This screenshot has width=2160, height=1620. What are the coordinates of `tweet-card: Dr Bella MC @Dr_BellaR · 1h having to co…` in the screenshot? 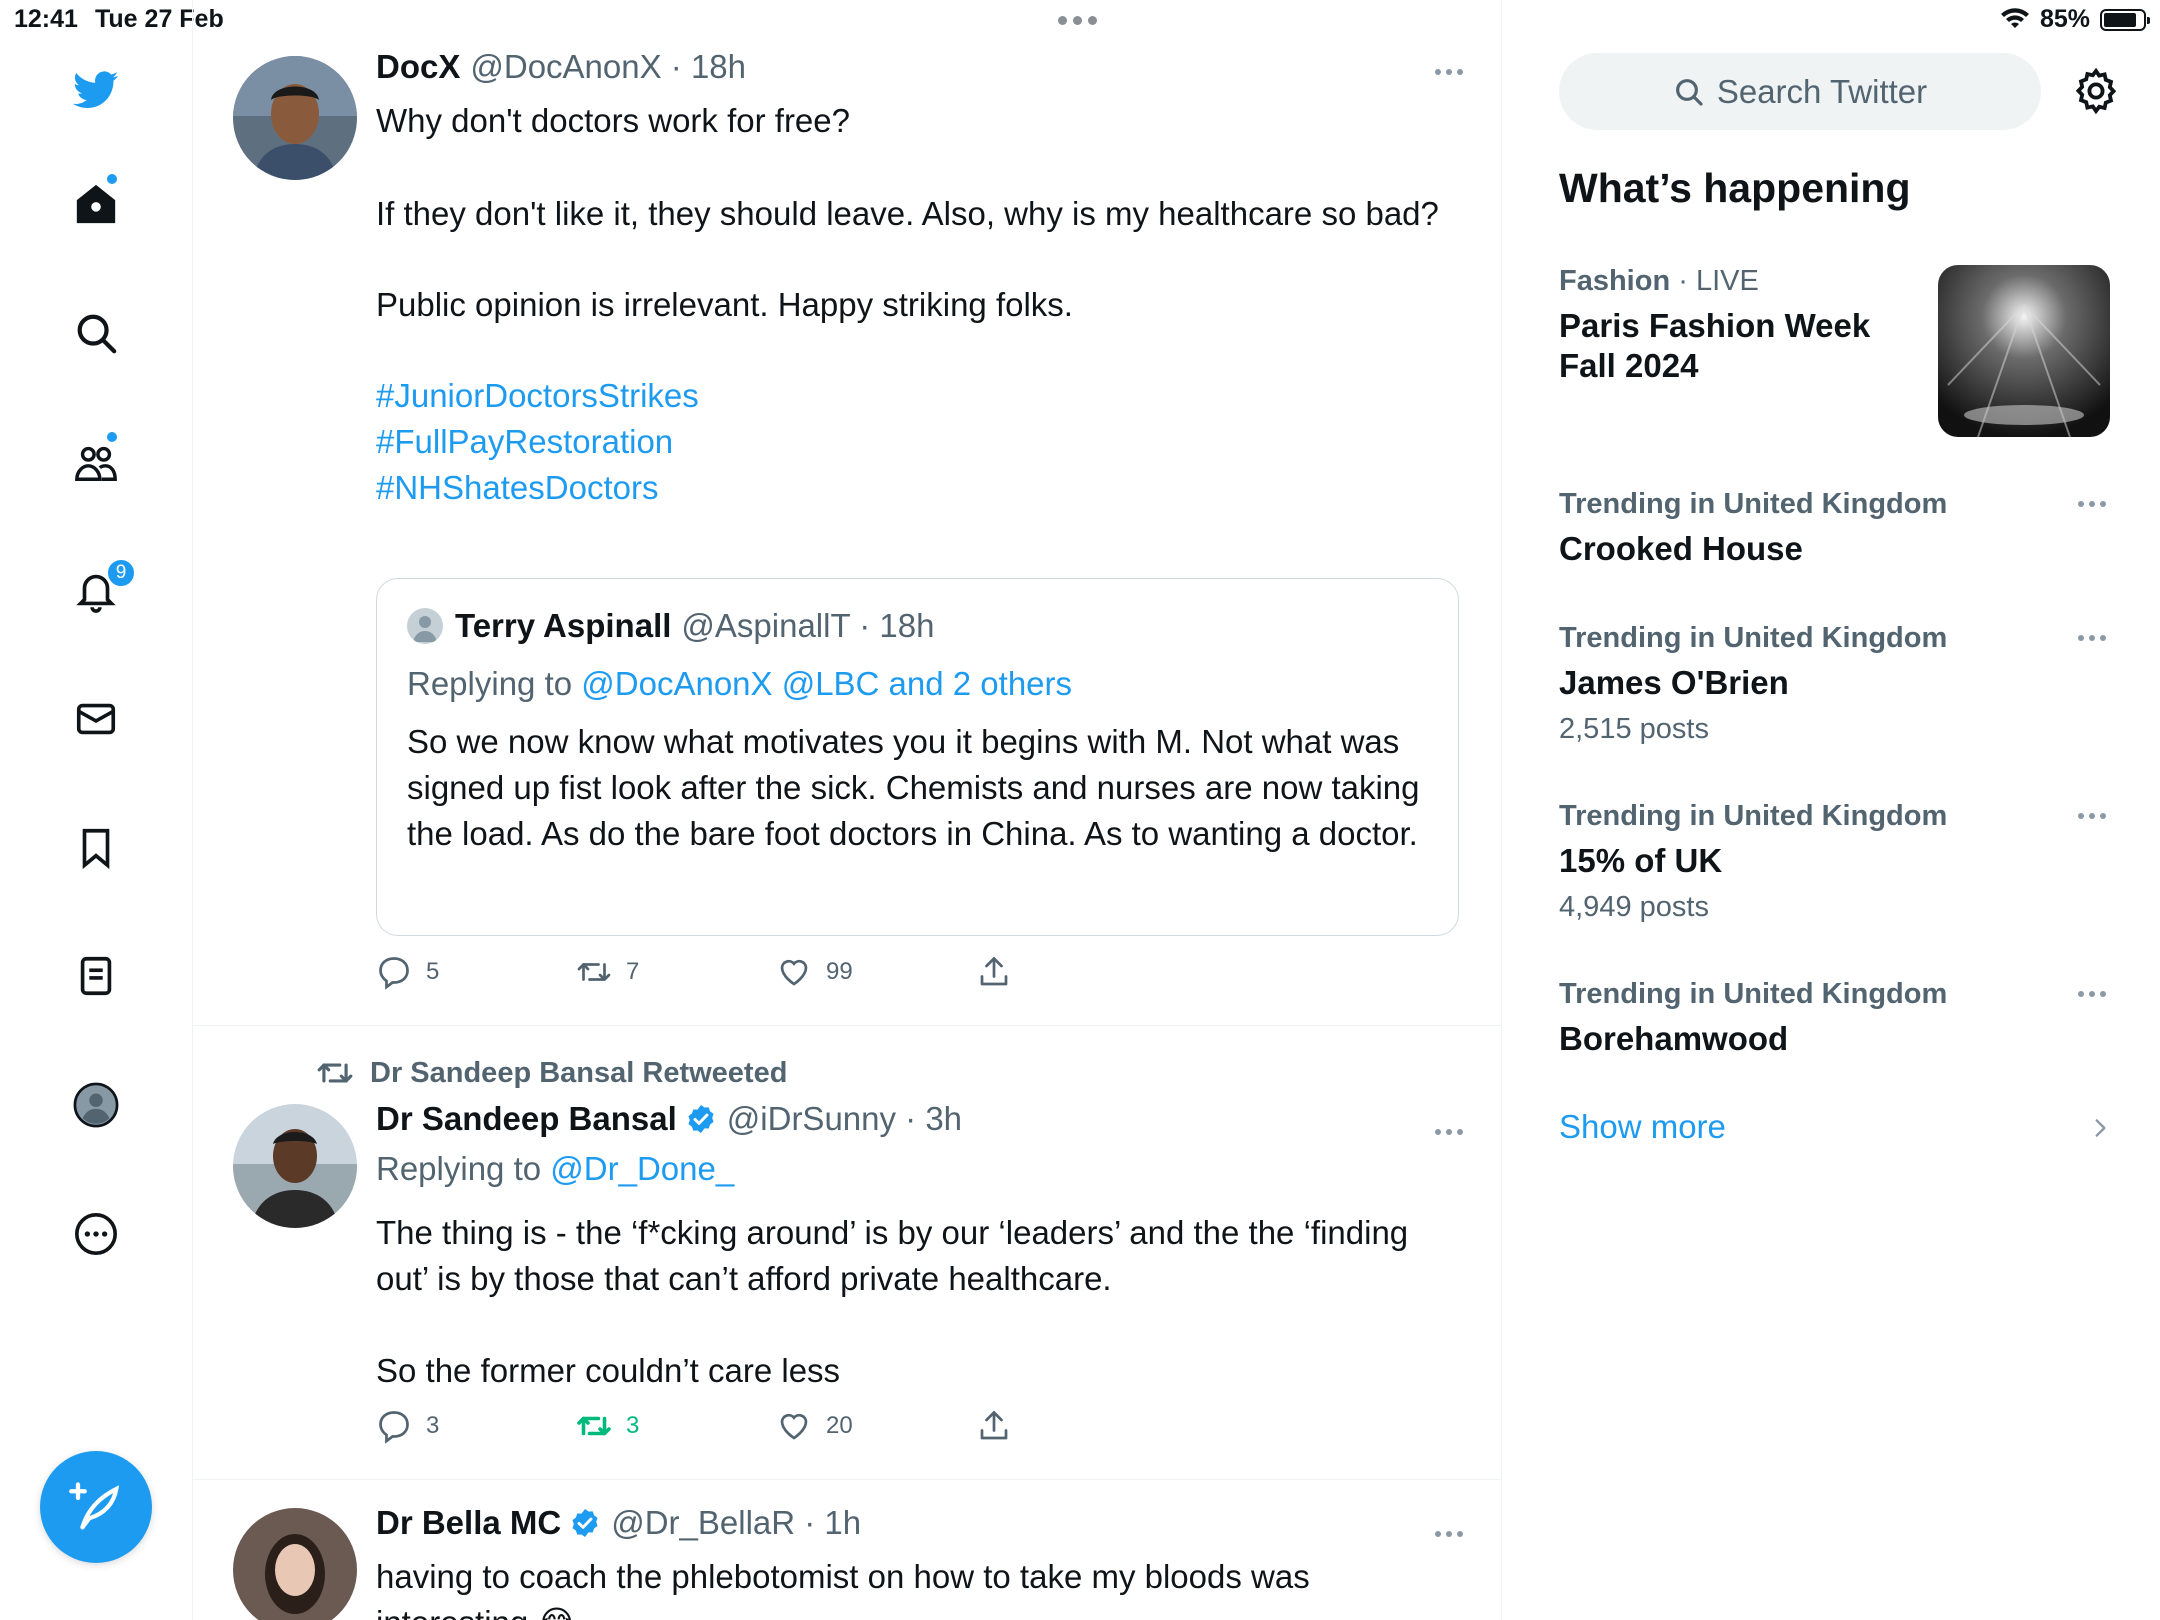 It's located at (847, 1550).